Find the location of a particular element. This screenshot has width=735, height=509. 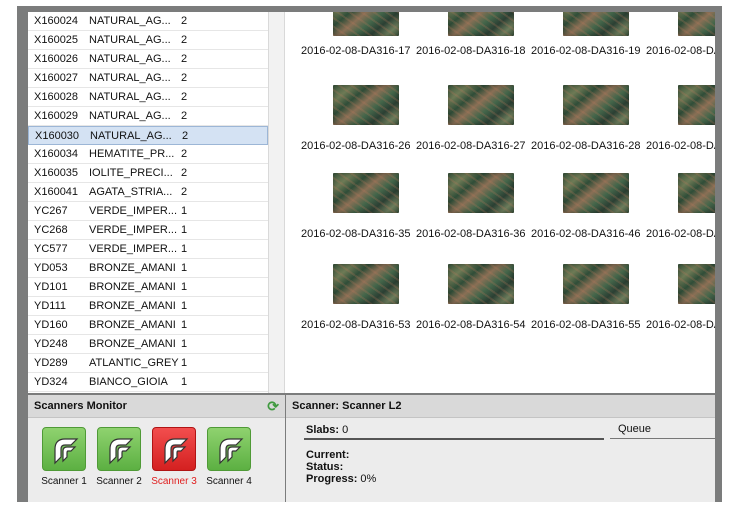

scanner-4: Scanner 4 is located at coordinates (229, 457).